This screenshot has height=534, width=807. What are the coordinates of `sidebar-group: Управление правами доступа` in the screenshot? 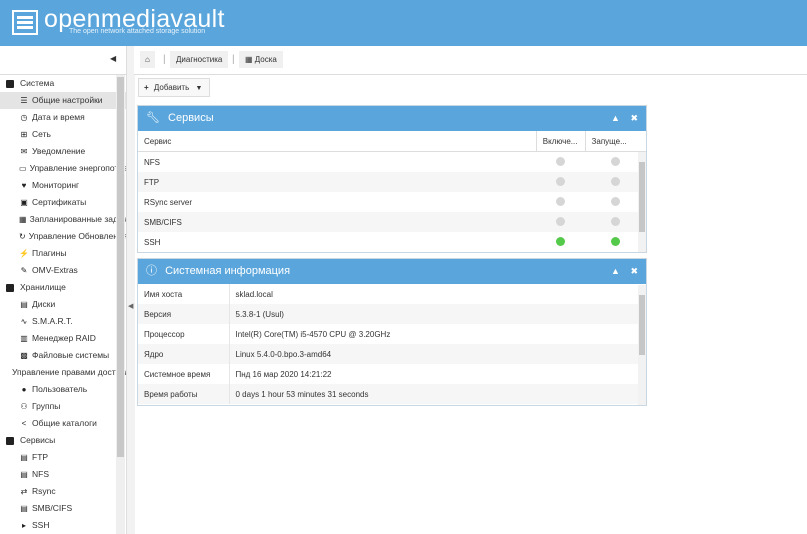 It's located at (63, 372).